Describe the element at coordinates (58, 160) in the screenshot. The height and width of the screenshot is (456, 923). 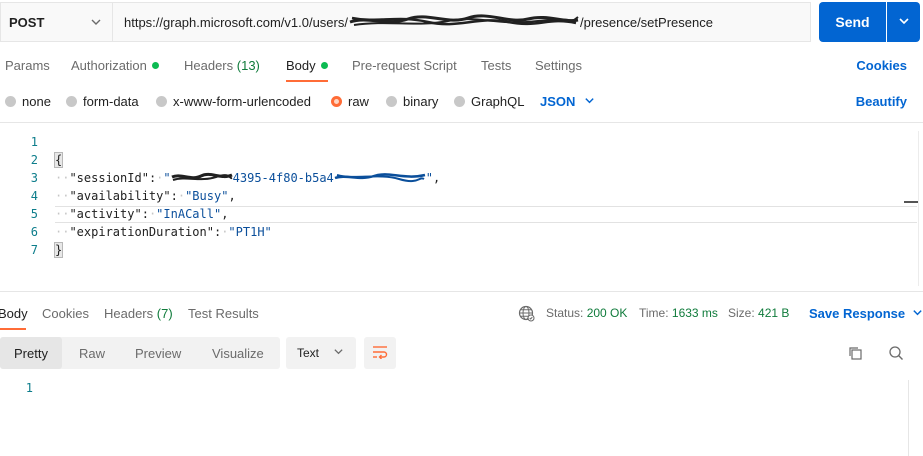
I see `open-brace: {` at that location.